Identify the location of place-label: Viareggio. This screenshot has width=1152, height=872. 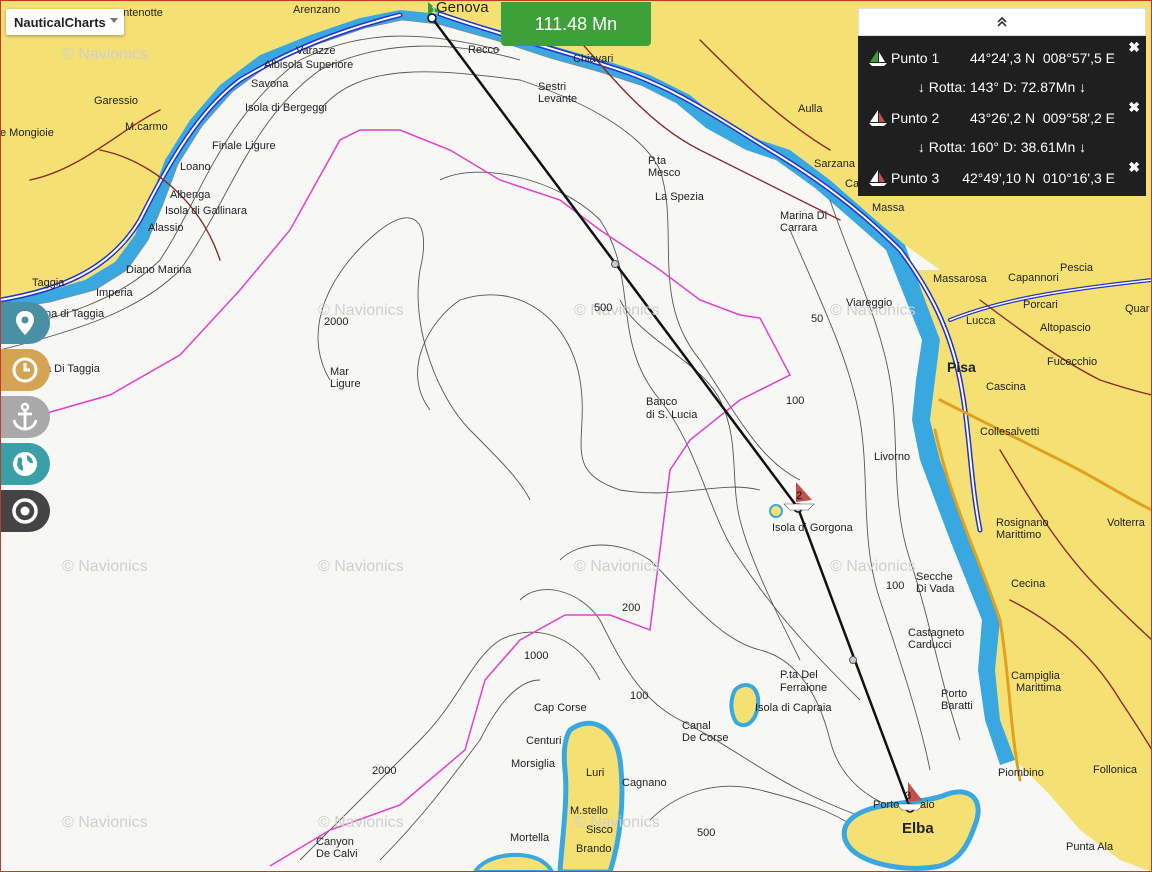
(869, 303).